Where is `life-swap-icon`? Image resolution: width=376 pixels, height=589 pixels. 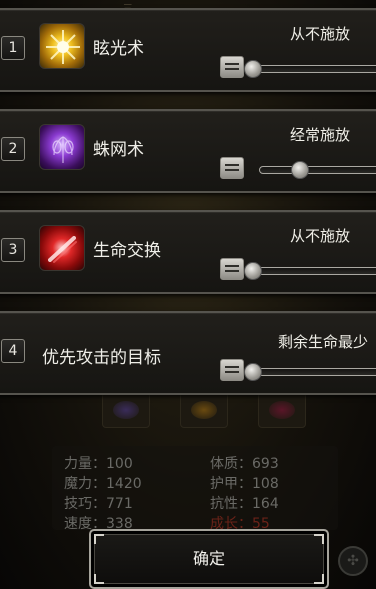
life-swap-icon is located at coordinates (62, 248).